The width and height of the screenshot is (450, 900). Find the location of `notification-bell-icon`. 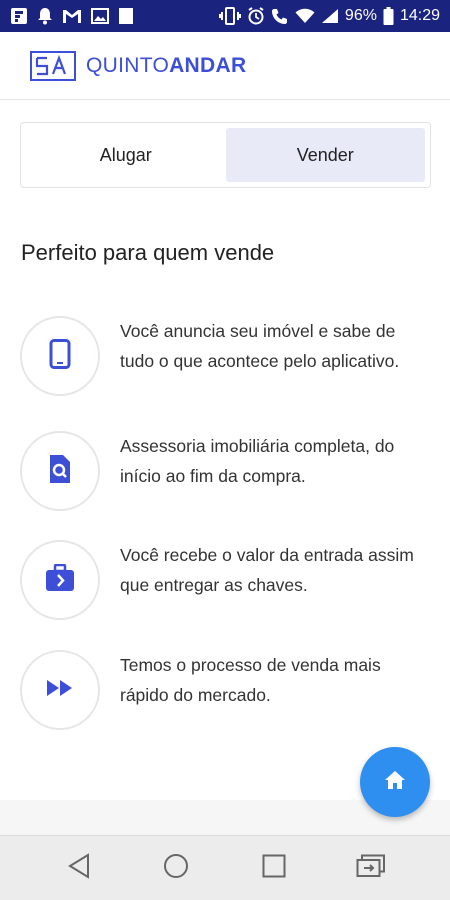

notification-bell-icon is located at coordinates (45, 16).